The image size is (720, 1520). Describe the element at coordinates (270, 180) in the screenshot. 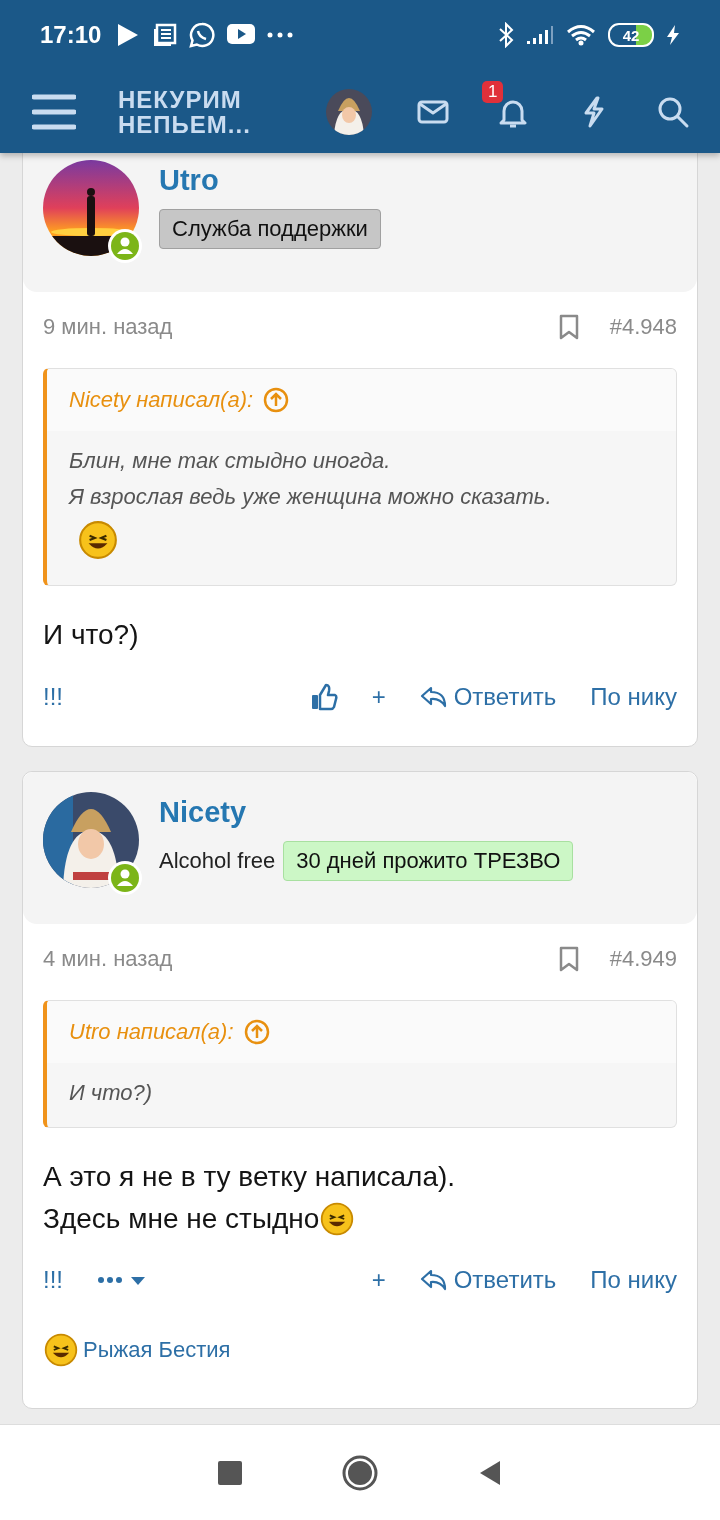

I see `username: Utro` at that location.